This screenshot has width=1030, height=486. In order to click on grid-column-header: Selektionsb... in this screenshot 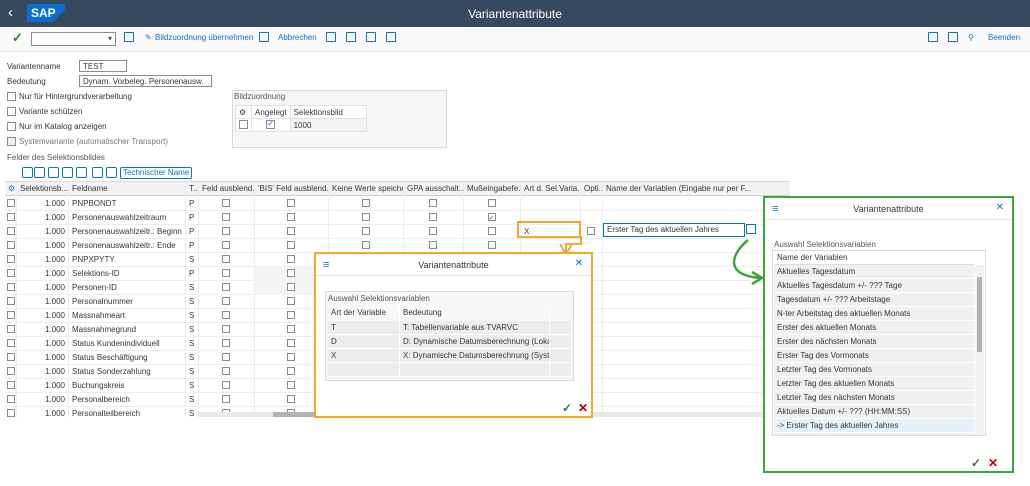, I will do `click(43, 189)`.